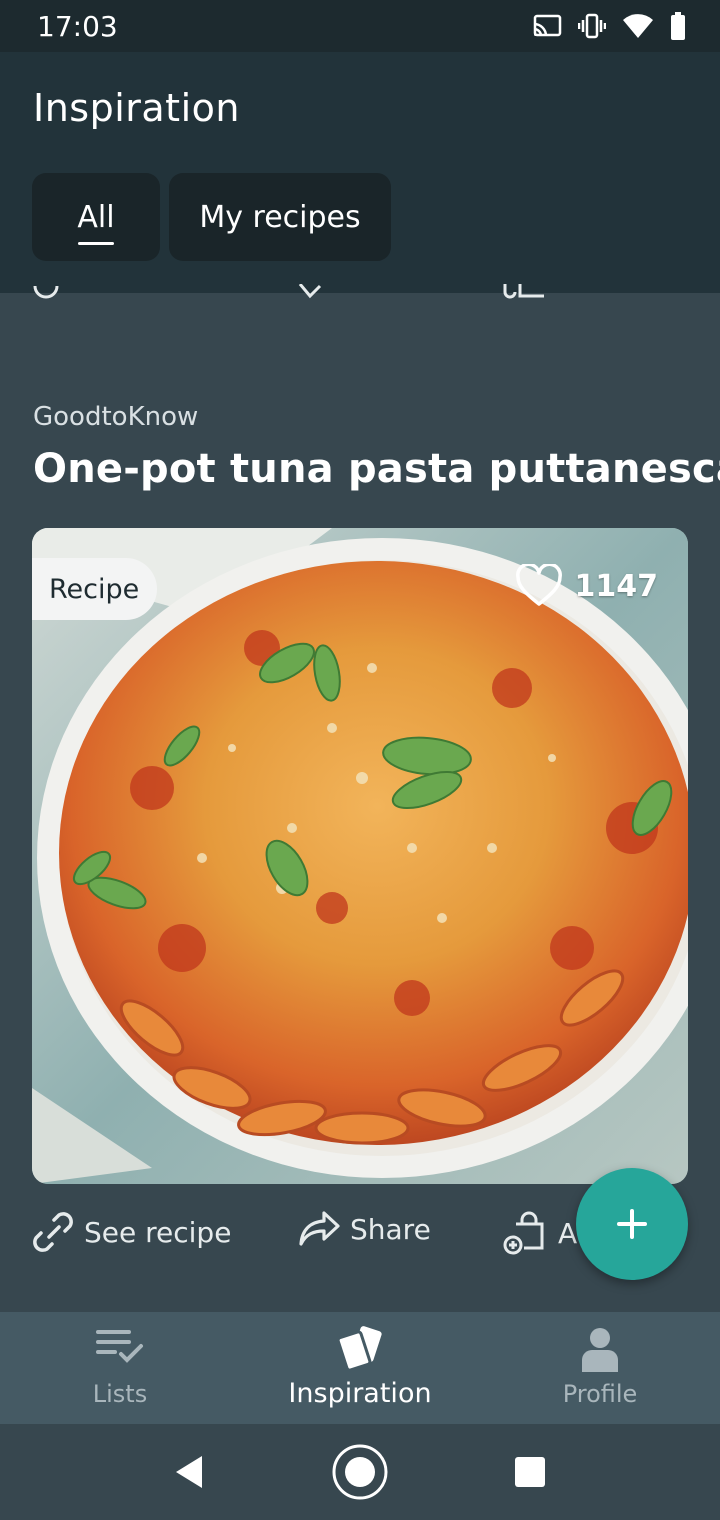  I want to click on nav-label-lists: Lists, so click(120, 1394).